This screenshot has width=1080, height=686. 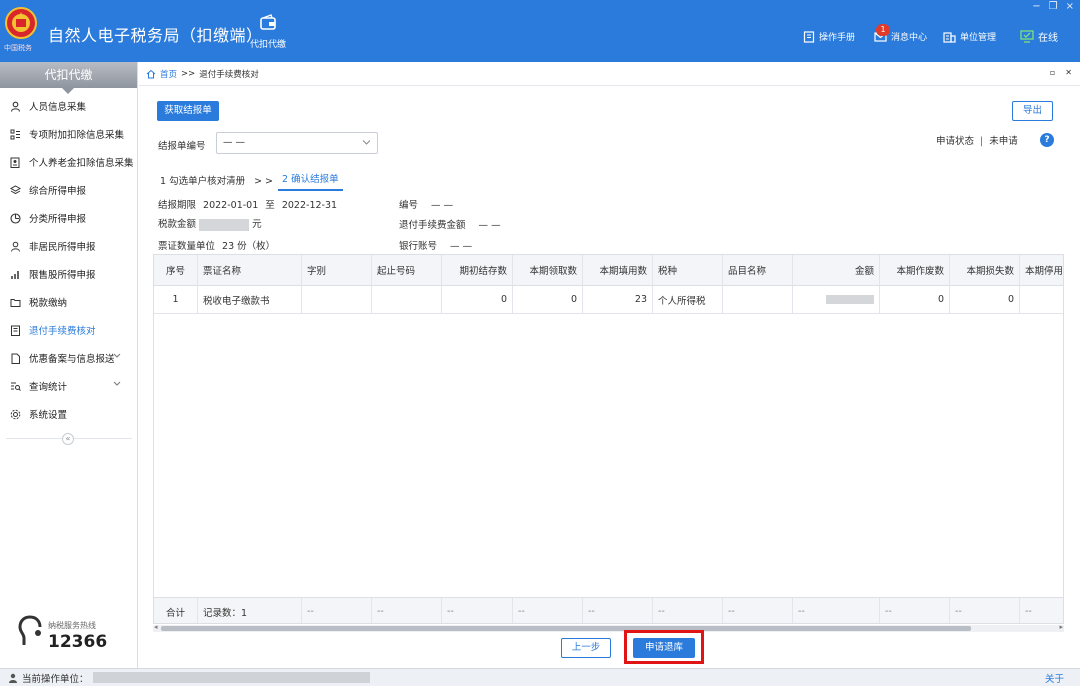 I want to click on tax-amount-label: 税款金额, so click(x=177, y=224).